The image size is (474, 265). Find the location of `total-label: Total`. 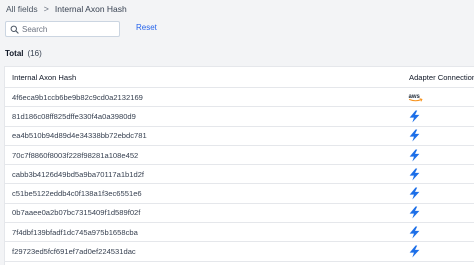

total-label: Total is located at coordinates (14, 53).